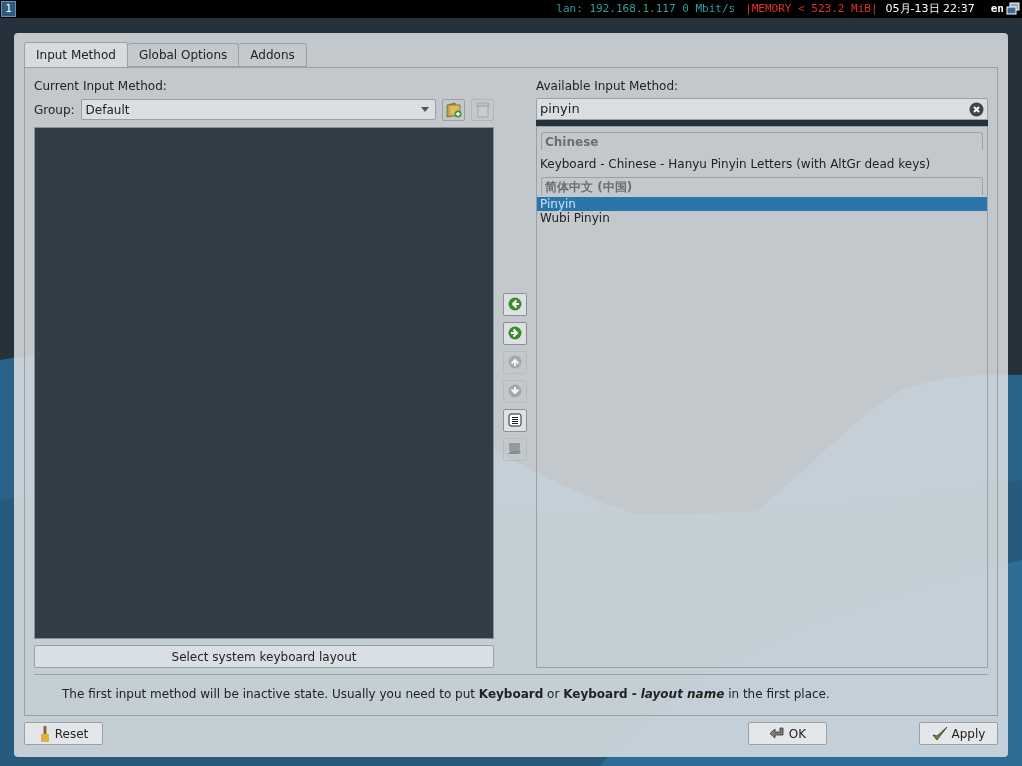 This screenshot has width=1022, height=766. What do you see at coordinates (515, 333) in the screenshot?
I see `right-arrow-icon` at bounding box center [515, 333].